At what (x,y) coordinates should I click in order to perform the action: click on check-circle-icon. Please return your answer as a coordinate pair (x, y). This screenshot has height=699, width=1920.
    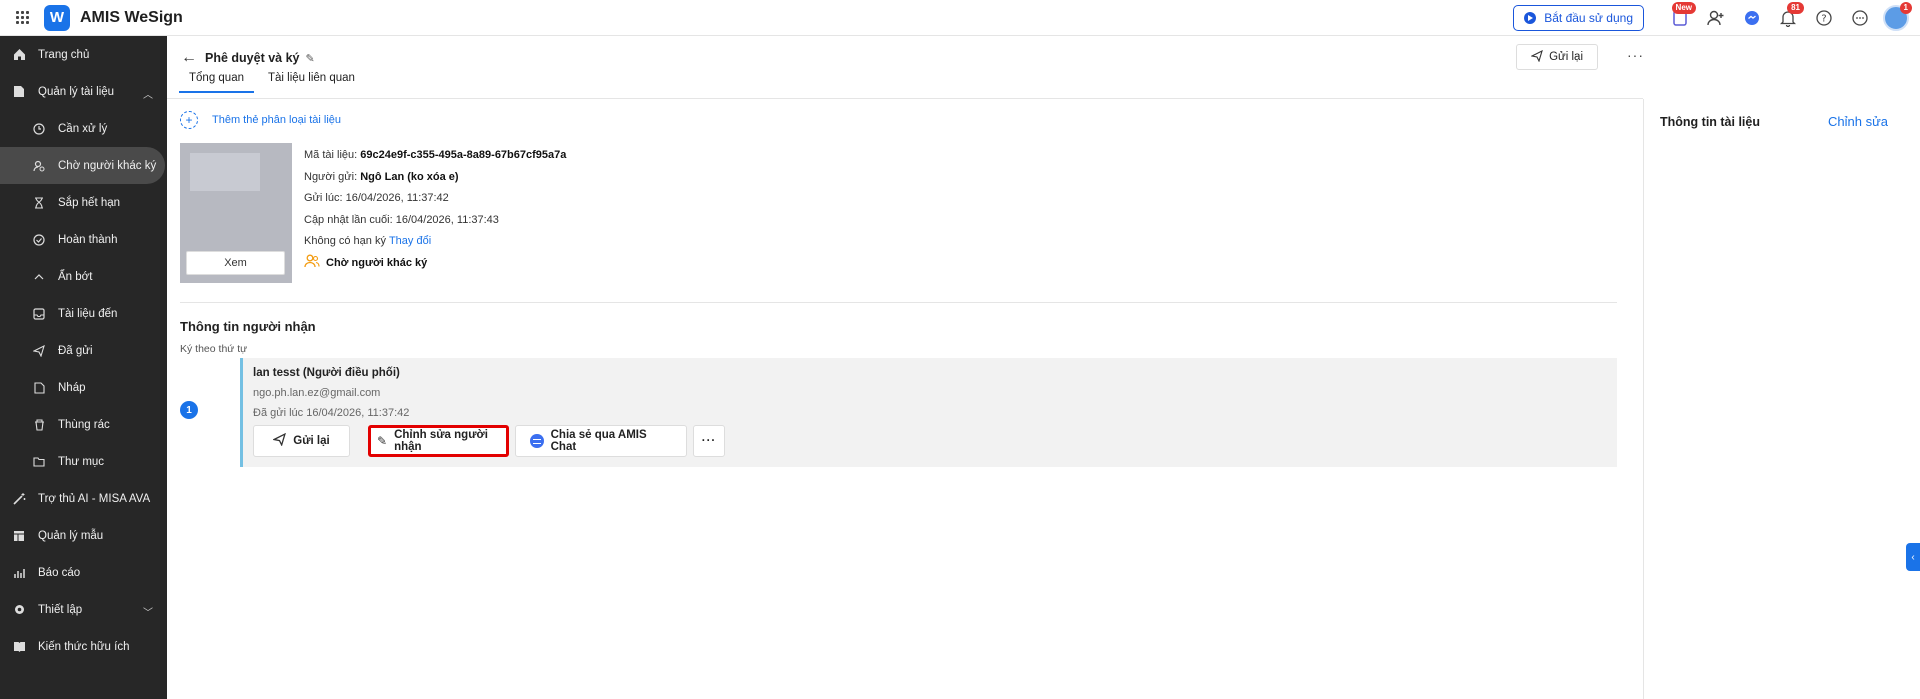
    Looking at the image, I should click on (39, 240).